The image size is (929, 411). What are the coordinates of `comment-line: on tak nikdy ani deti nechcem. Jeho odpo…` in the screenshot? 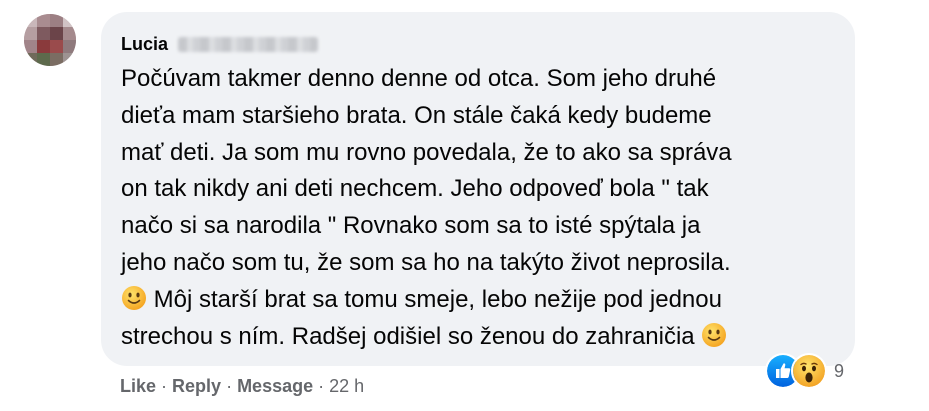 It's located at (415, 189).